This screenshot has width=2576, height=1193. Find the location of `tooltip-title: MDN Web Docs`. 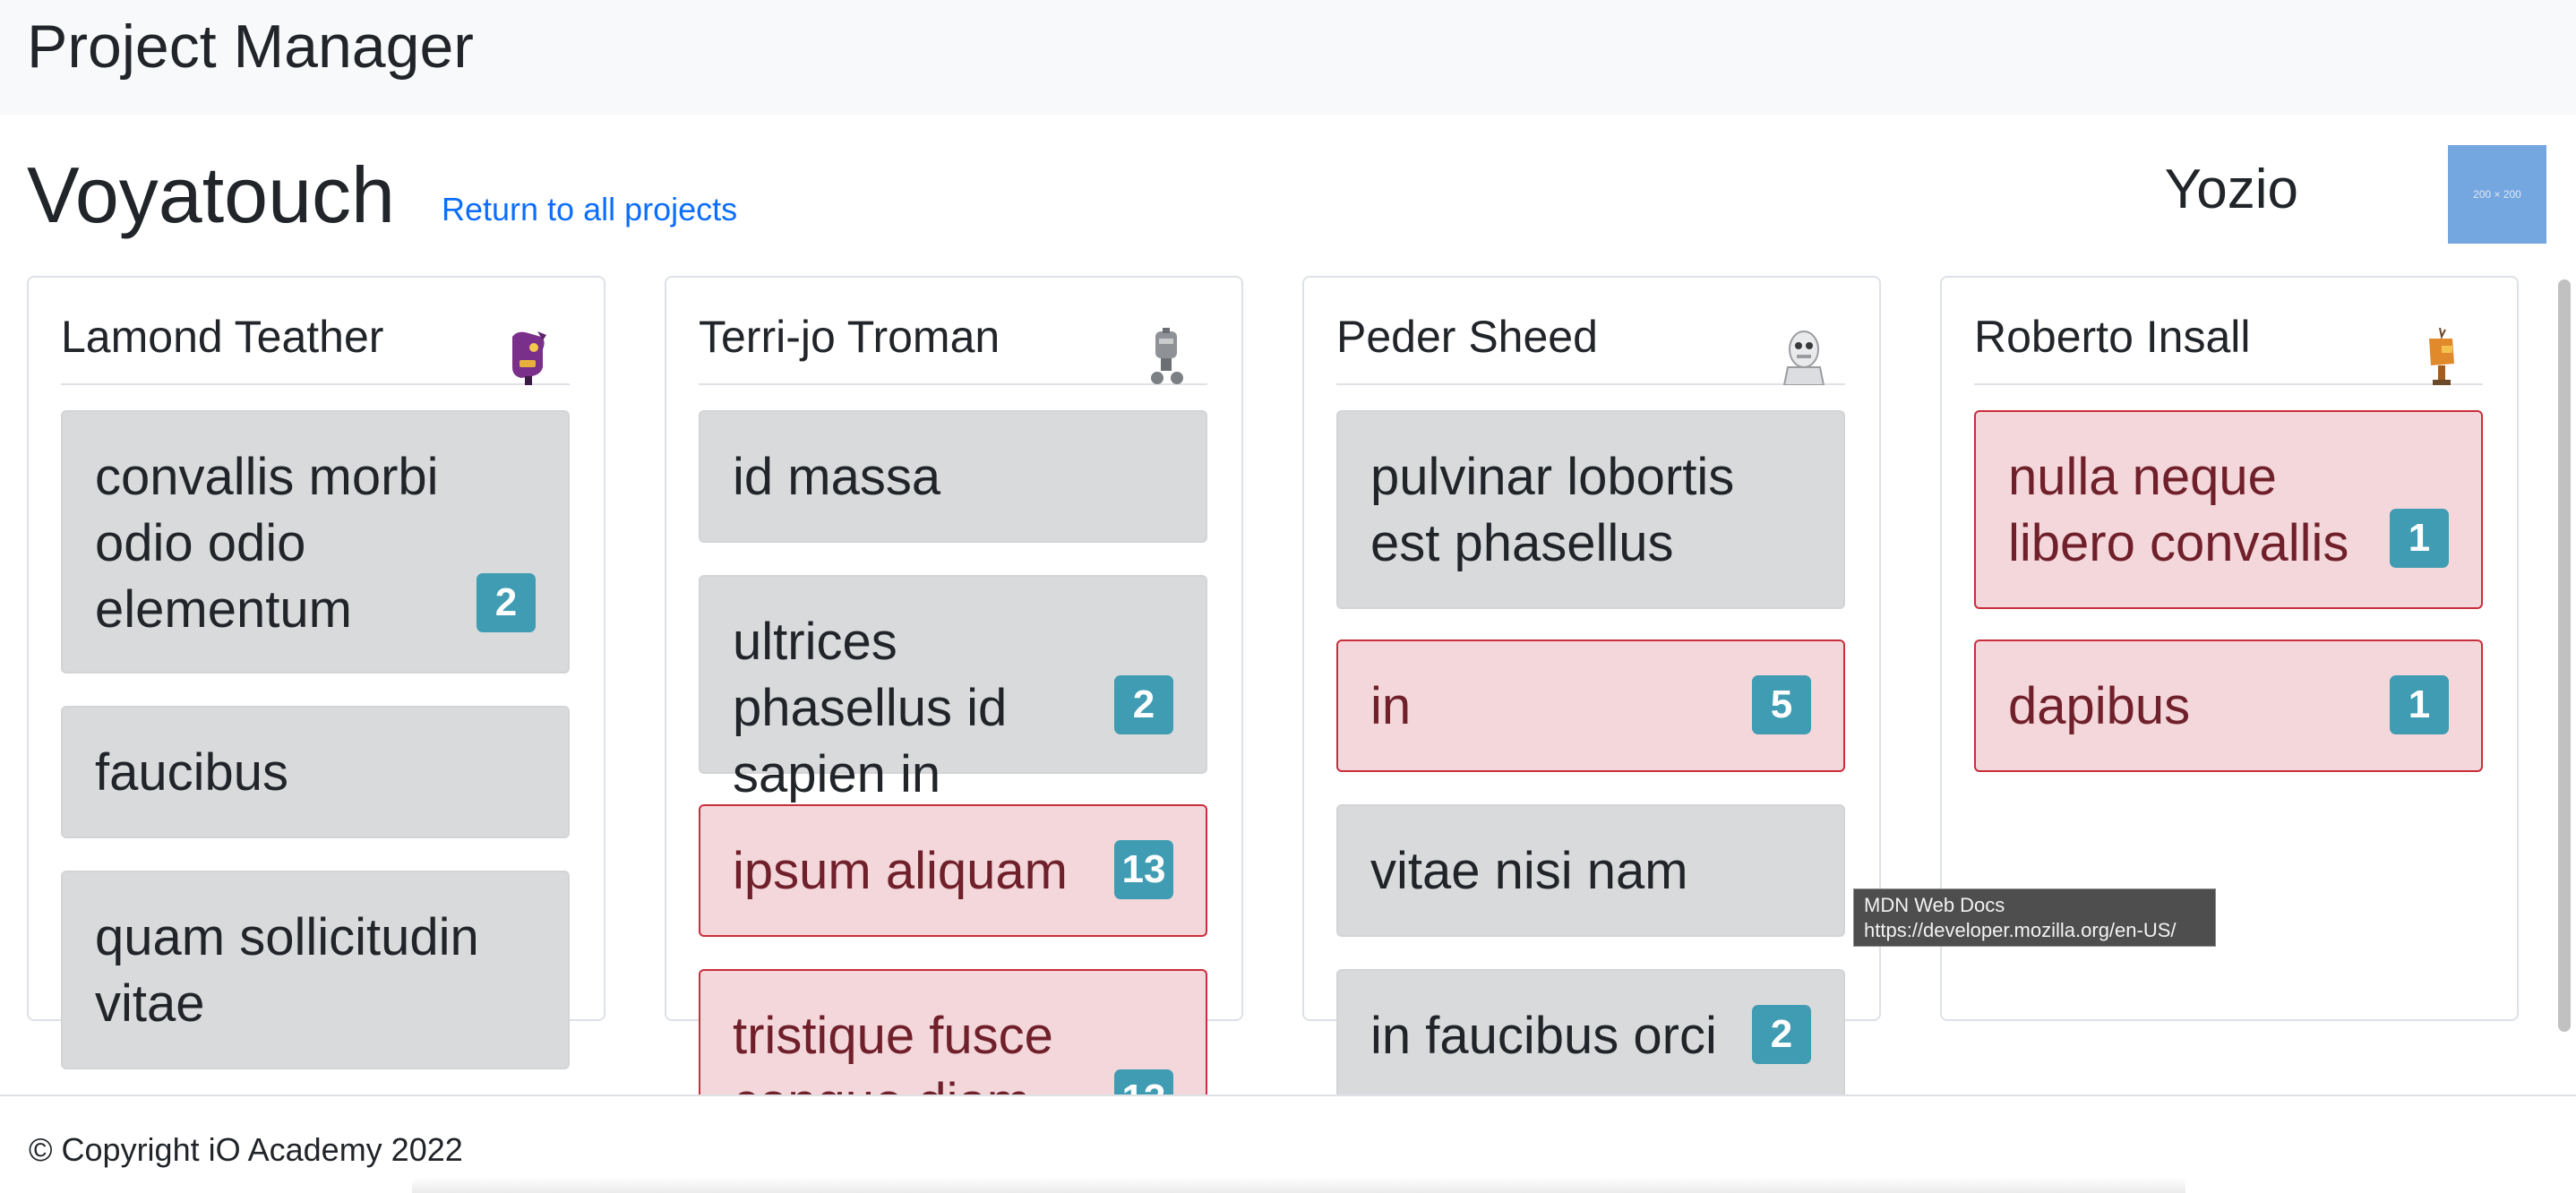

tooltip-title: MDN Web Docs is located at coordinates (1934, 905).